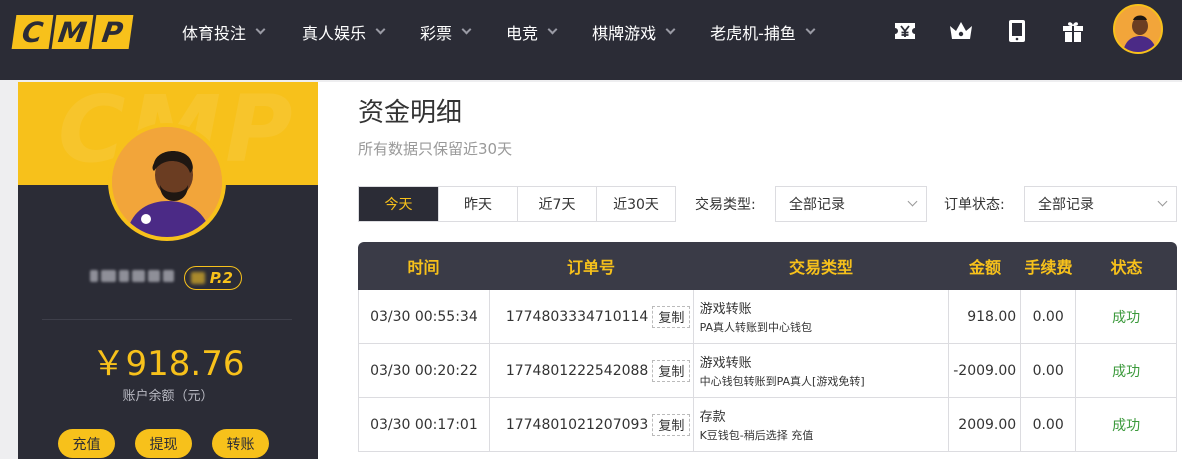 The image size is (1182, 459). I want to click on withdraw-button: 提现, so click(163, 443).